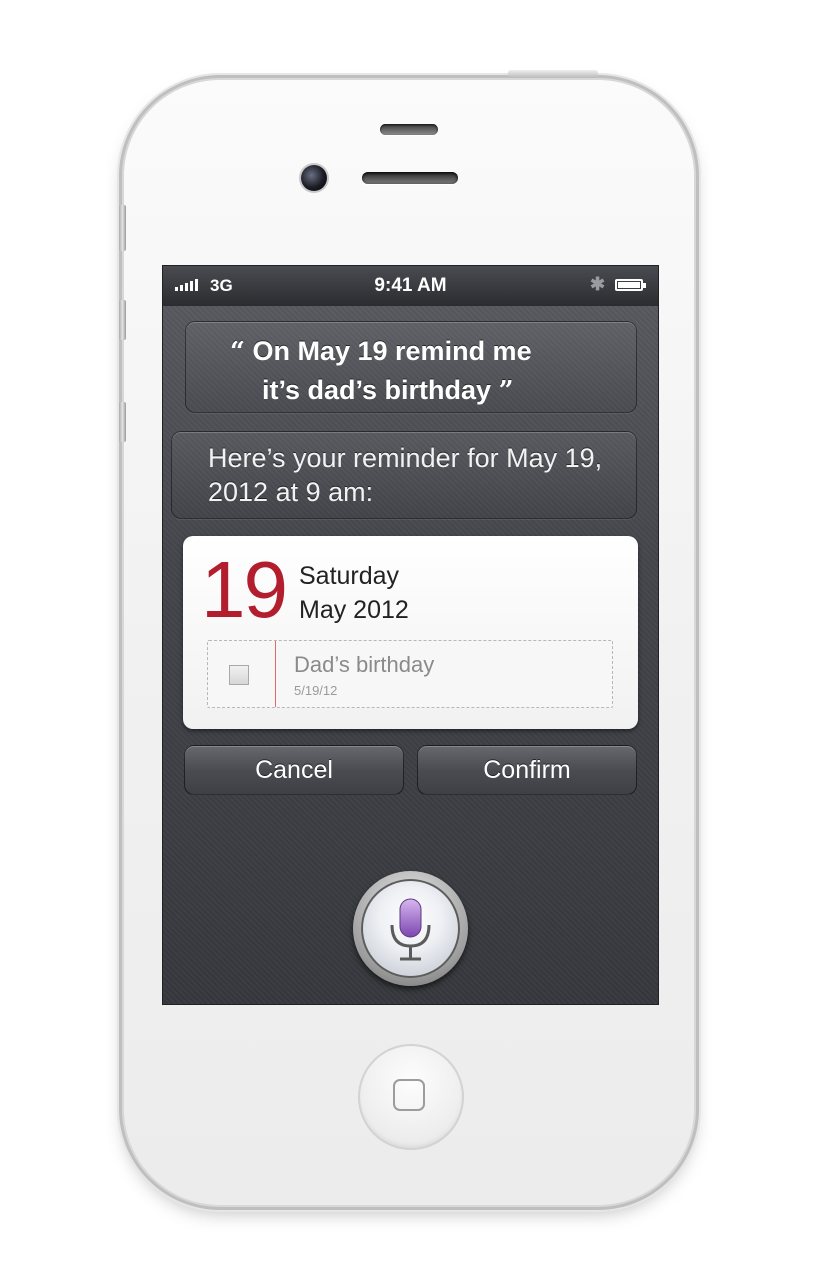  I want to click on speaker-grille, so click(410, 178).